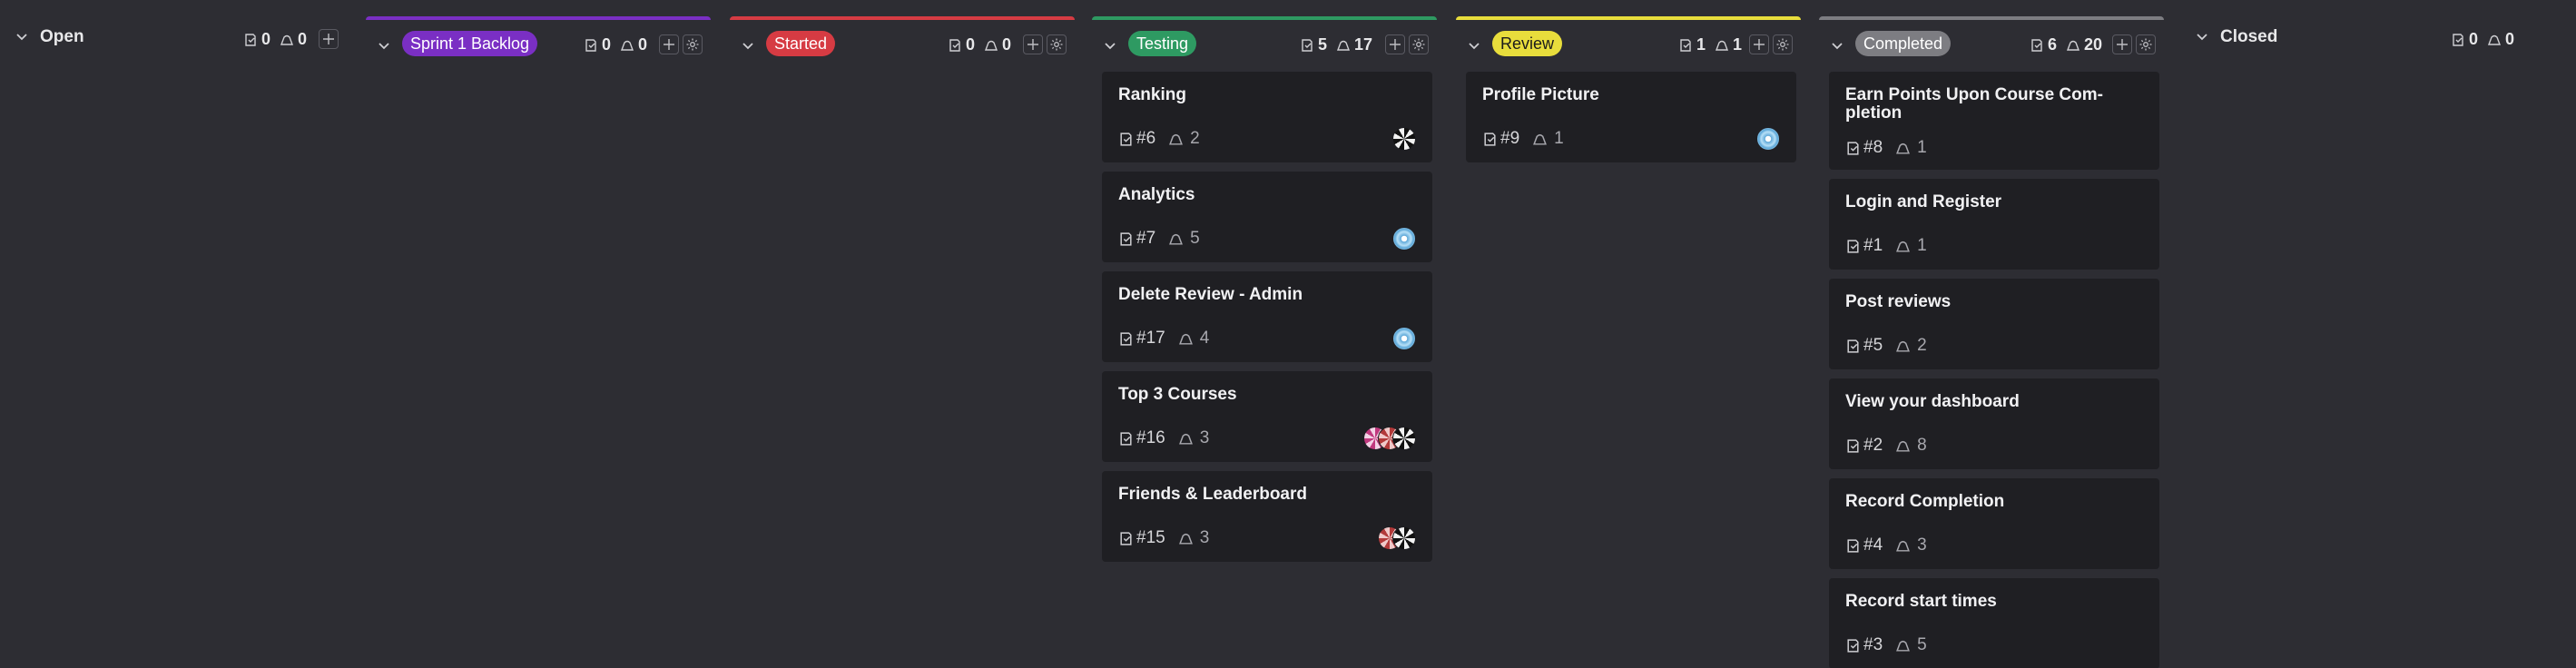  Describe the element at coordinates (1267, 117) in the screenshot. I see `task-card: Ranking #6 2` at that location.